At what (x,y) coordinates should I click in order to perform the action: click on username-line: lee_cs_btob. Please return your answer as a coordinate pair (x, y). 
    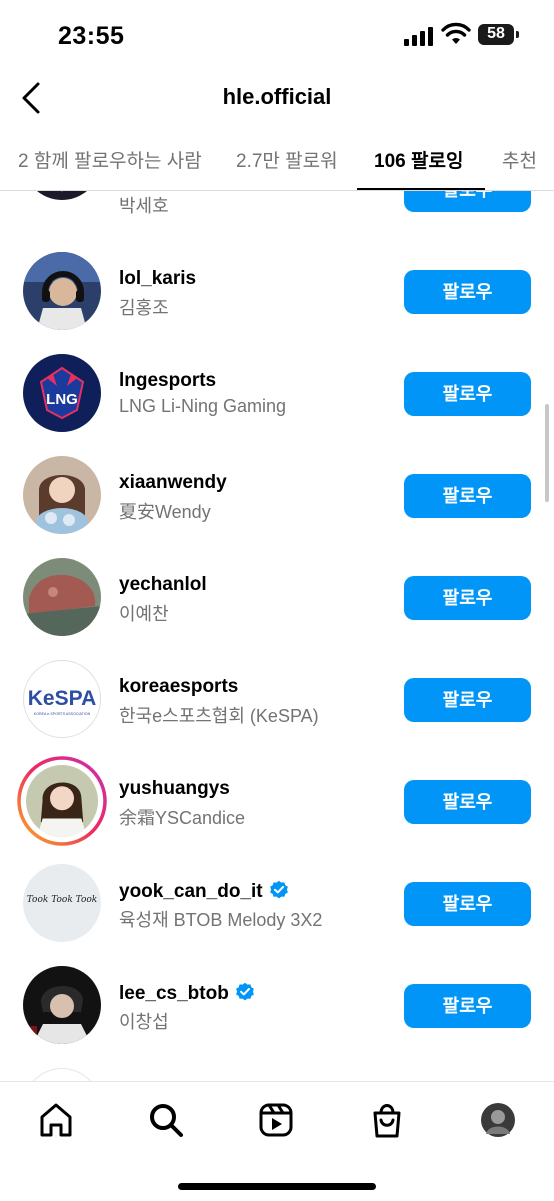
    Looking at the image, I should click on (187, 993).